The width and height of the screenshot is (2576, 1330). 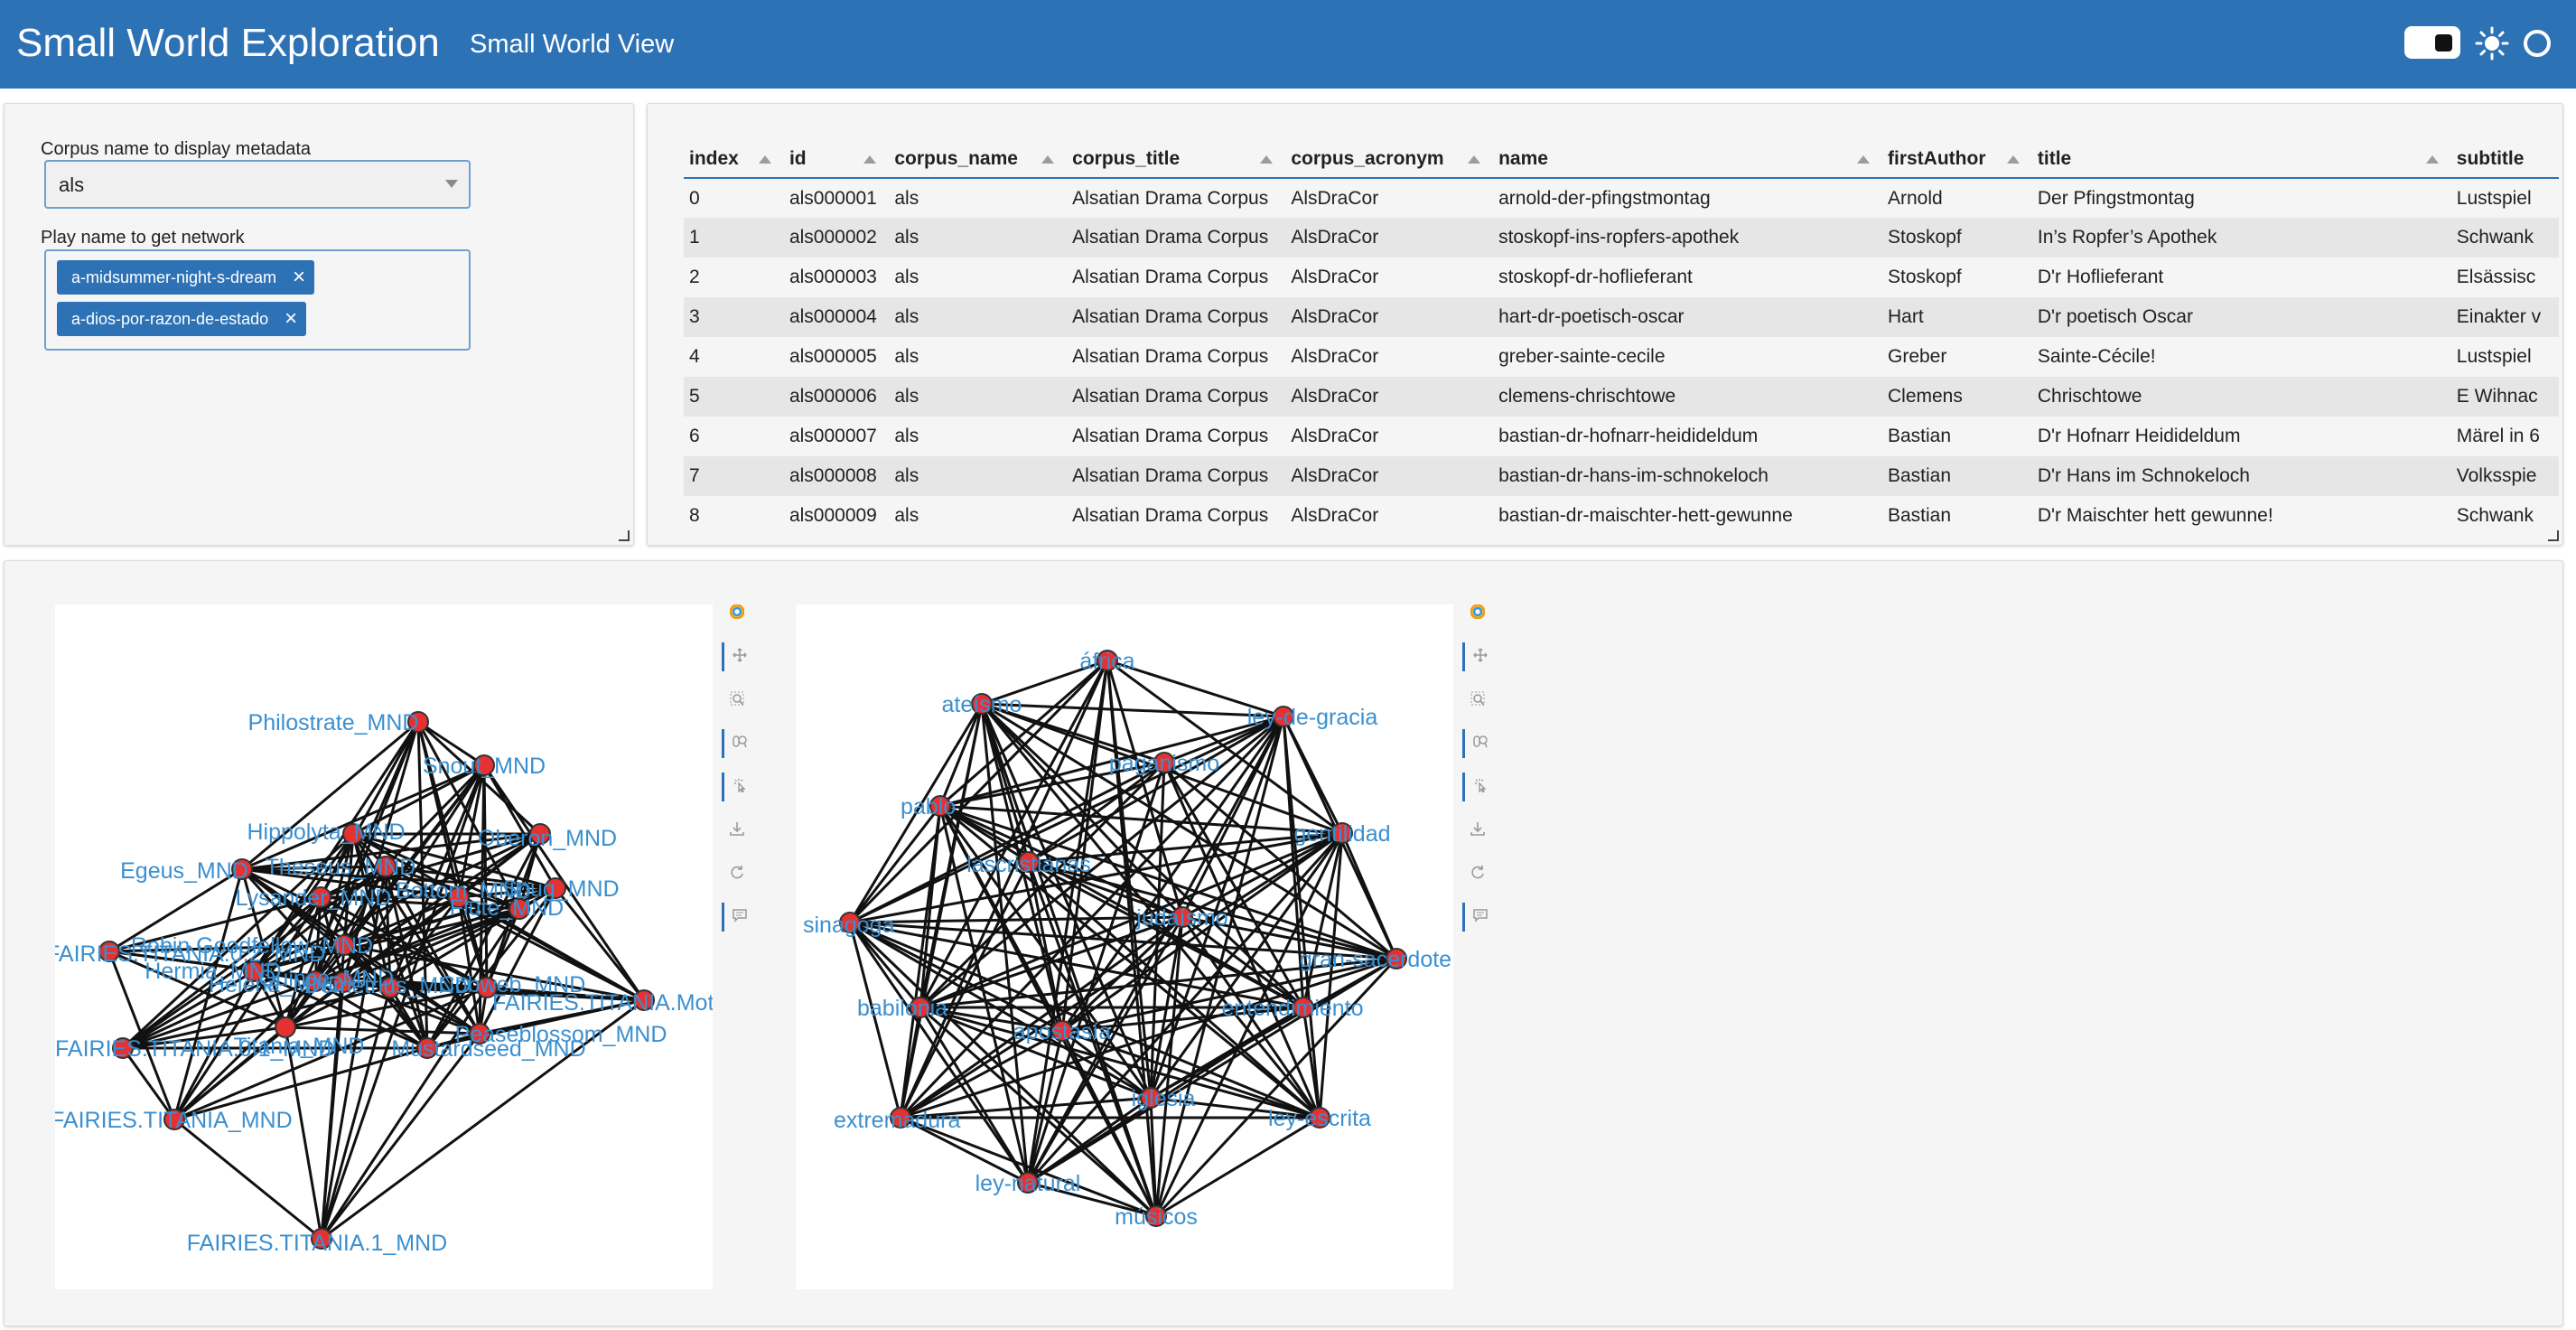 I want to click on table-cell: Bastian, so click(x=1957, y=436).